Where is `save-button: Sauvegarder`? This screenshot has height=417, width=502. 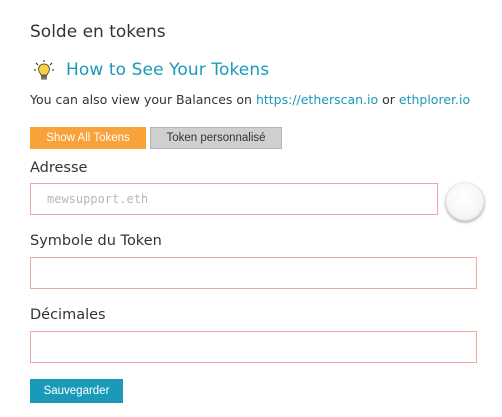
save-button: Sauvegarder is located at coordinates (76, 391).